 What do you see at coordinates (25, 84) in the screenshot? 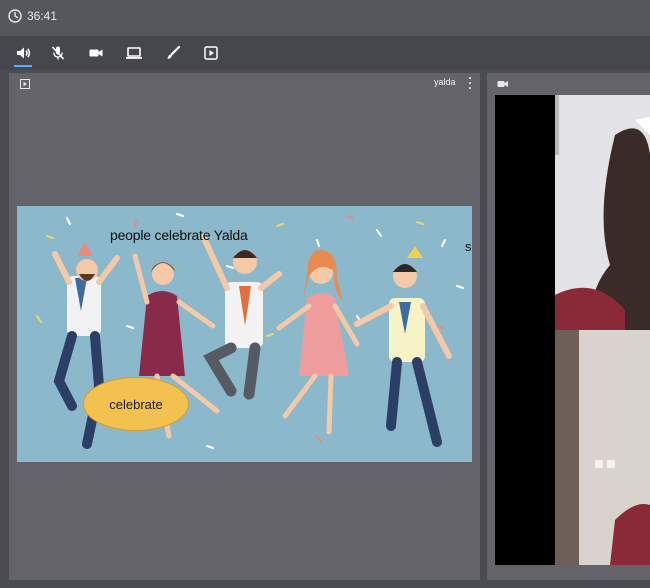
I see `presentation-icon` at bounding box center [25, 84].